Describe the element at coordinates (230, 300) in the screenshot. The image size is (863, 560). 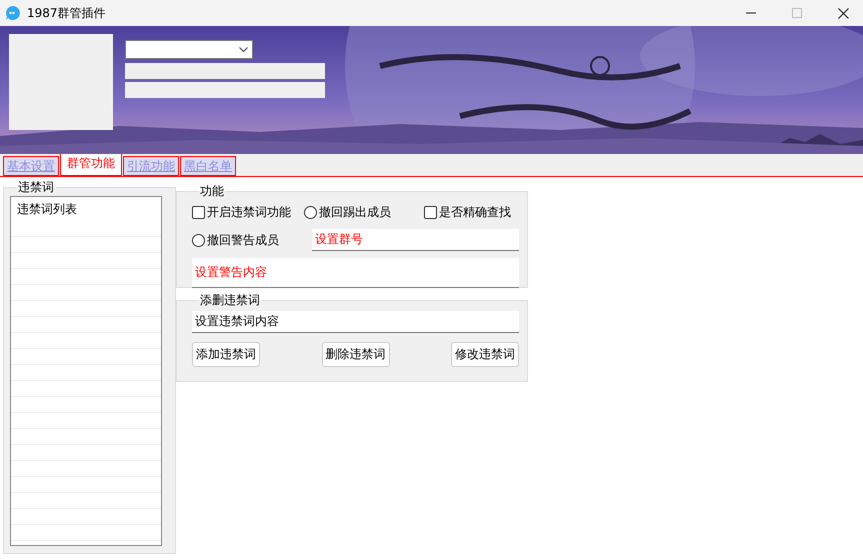
I see `group-title: 添删违禁词` at that location.